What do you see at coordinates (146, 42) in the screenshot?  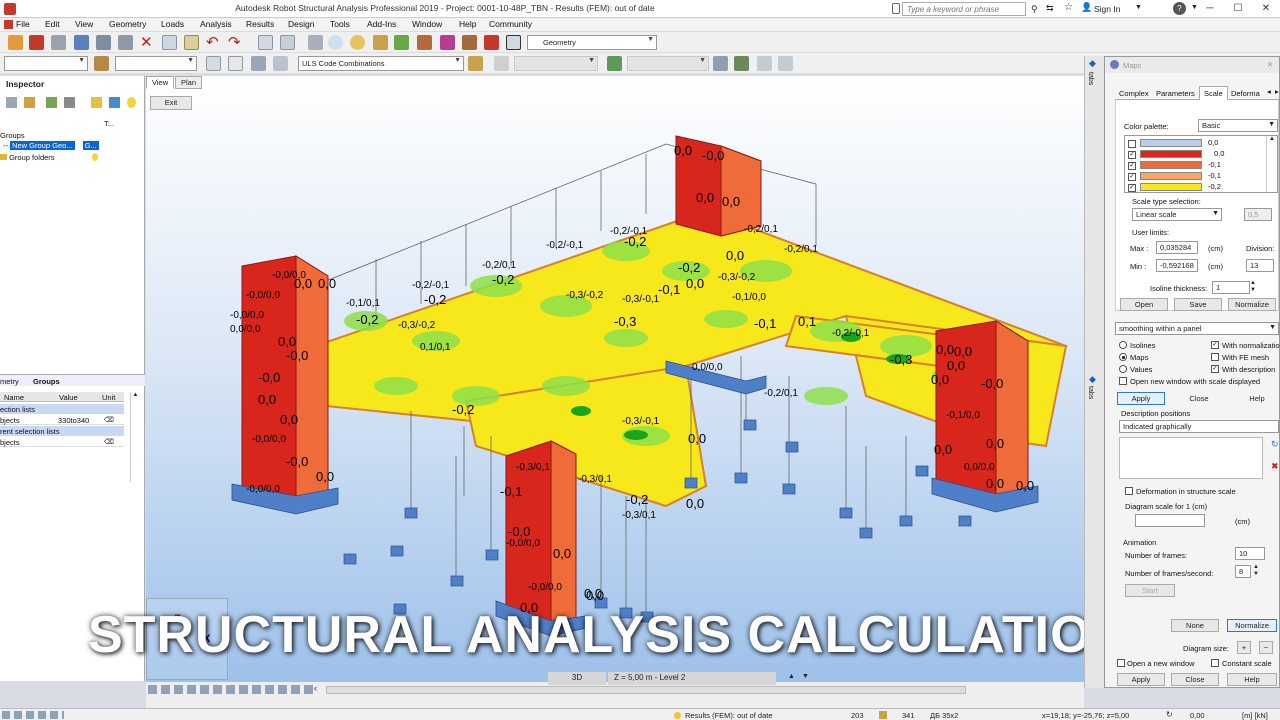 I see `delete-icon: ✕` at bounding box center [146, 42].